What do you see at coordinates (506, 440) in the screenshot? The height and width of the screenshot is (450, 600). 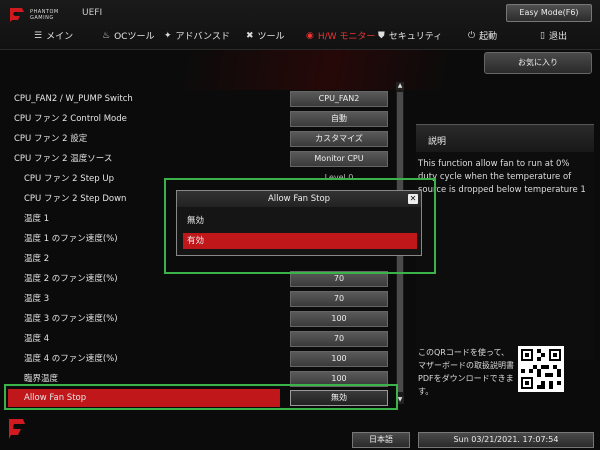 I see `datetime-display: Sun 03/21/2021. 17:07:54` at bounding box center [506, 440].